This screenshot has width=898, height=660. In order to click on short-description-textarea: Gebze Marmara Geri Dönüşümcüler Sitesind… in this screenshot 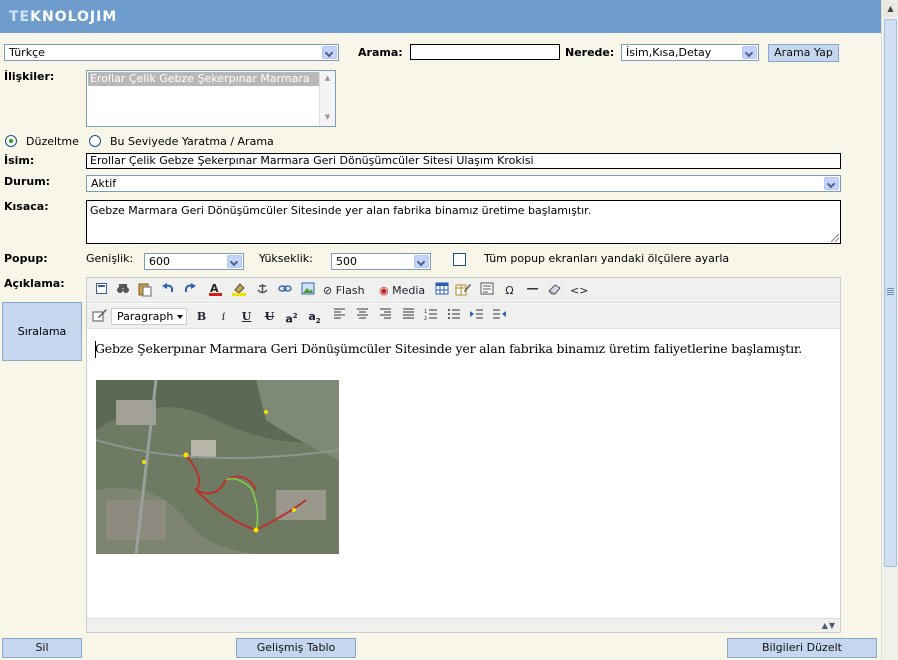, I will do `click(463, 222)`.